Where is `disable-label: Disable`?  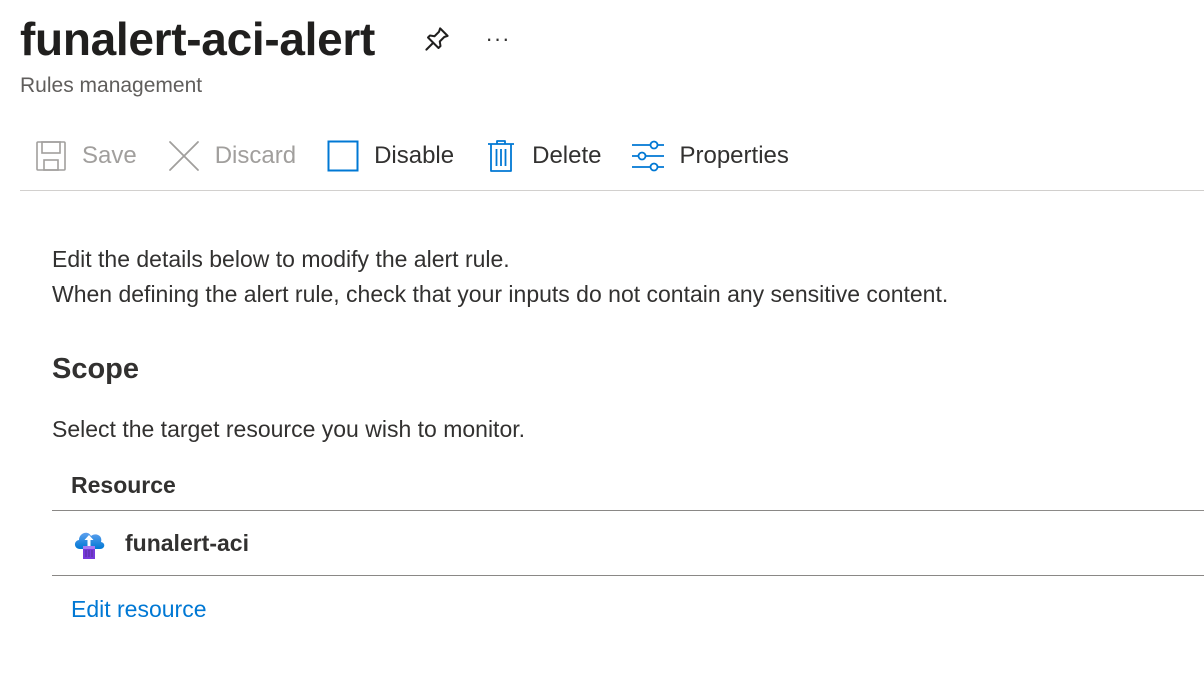
disable-label: Disable is located at coordinates (414, 155).